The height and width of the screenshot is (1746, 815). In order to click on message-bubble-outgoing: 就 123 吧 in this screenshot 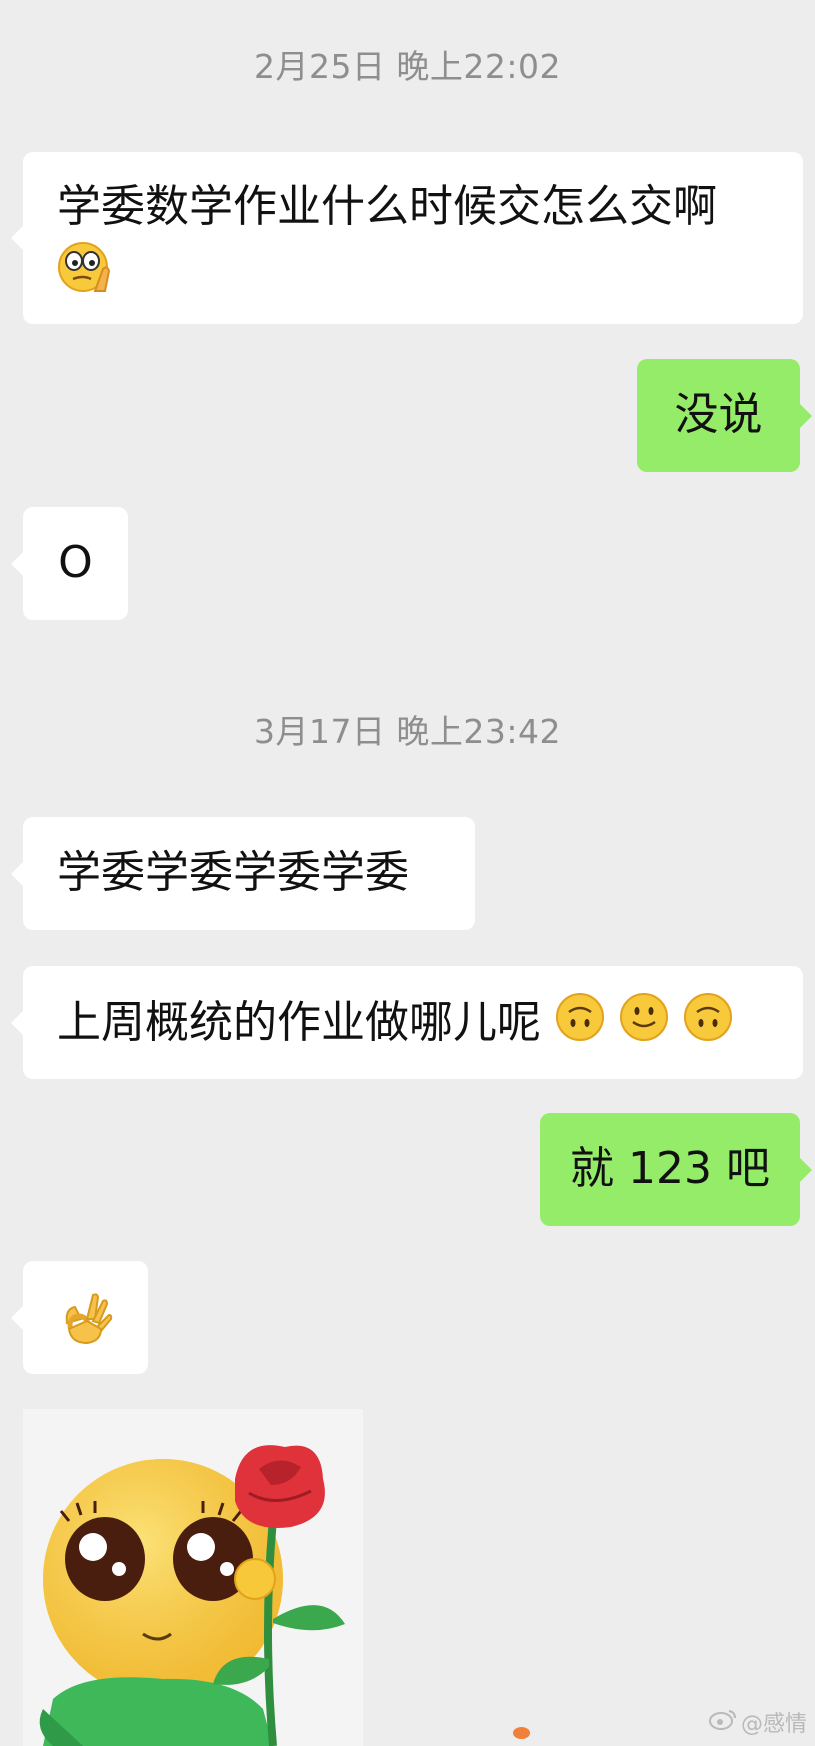, I will do `click(676, 1169)`.